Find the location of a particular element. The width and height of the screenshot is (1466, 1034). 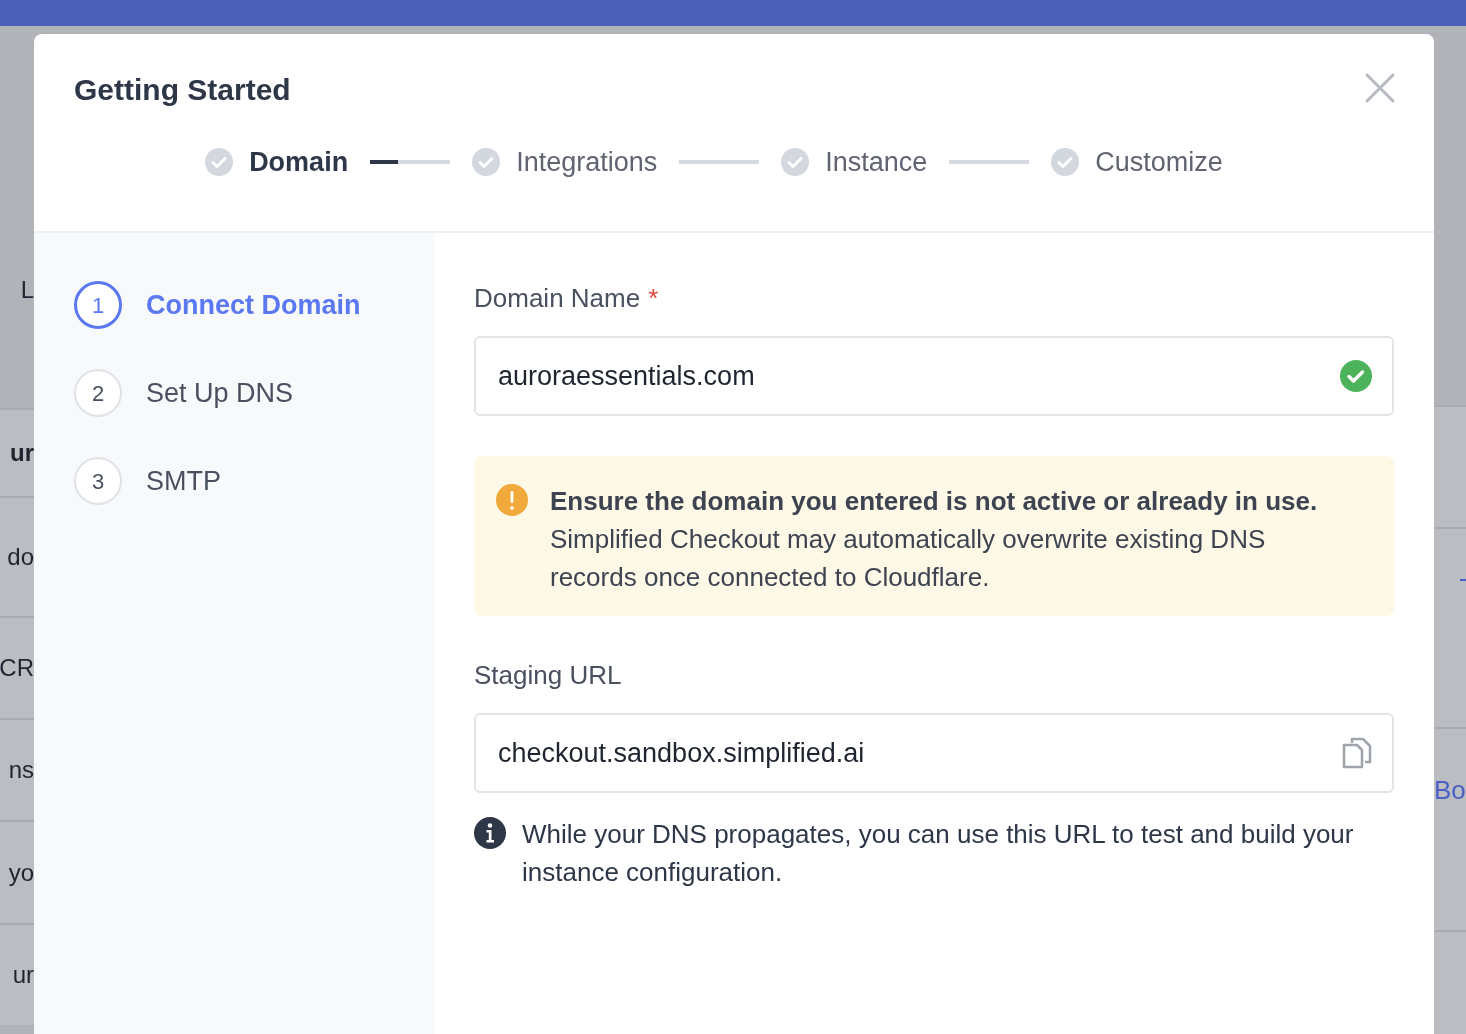

field-label: Domain Name is located at coordinates (557, 298).